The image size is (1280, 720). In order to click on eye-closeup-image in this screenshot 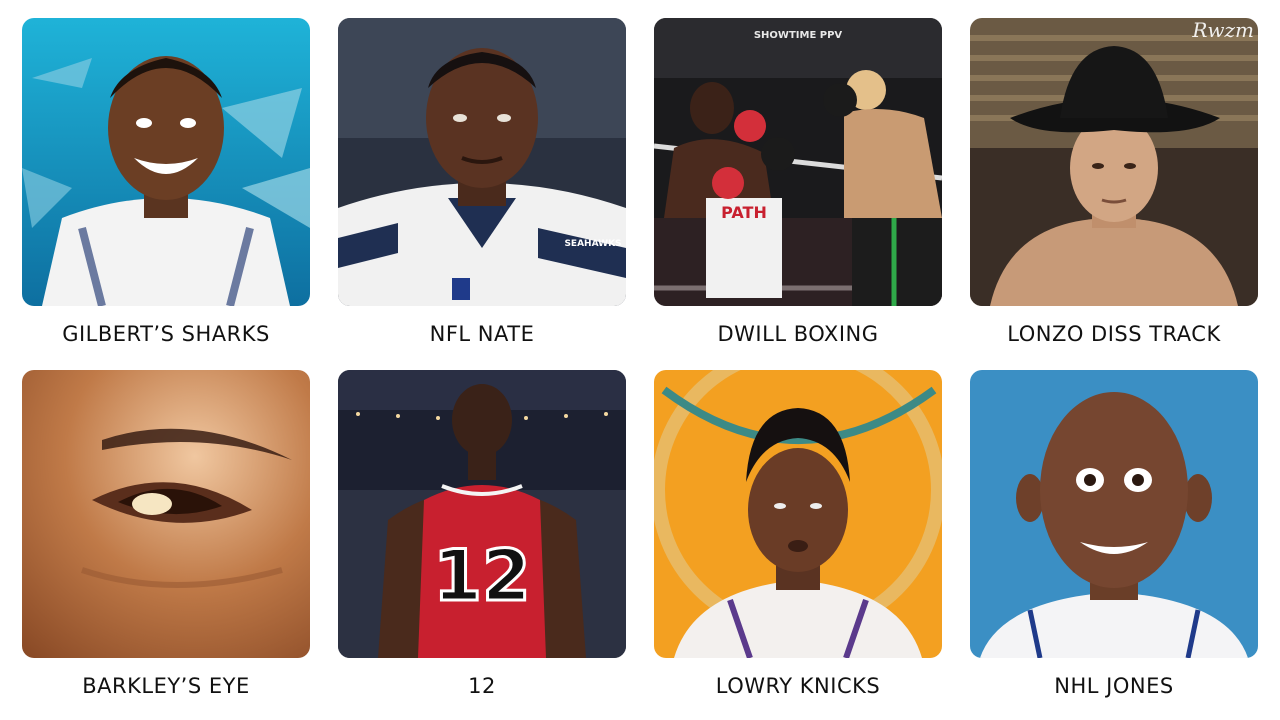, I will do `click(166, 514)`.